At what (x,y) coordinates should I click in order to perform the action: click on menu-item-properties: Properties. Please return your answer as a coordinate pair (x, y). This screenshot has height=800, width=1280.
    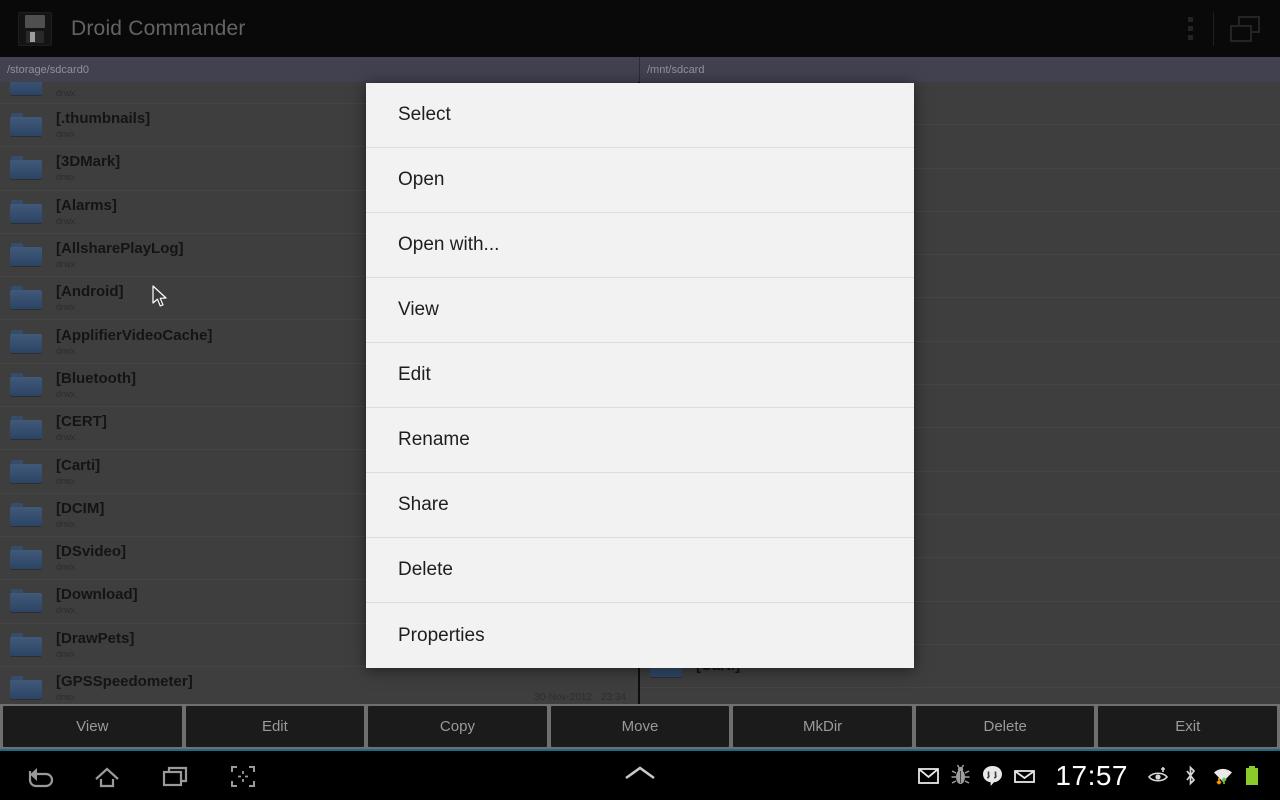
    Looking at the image, I should click on (640, 635).